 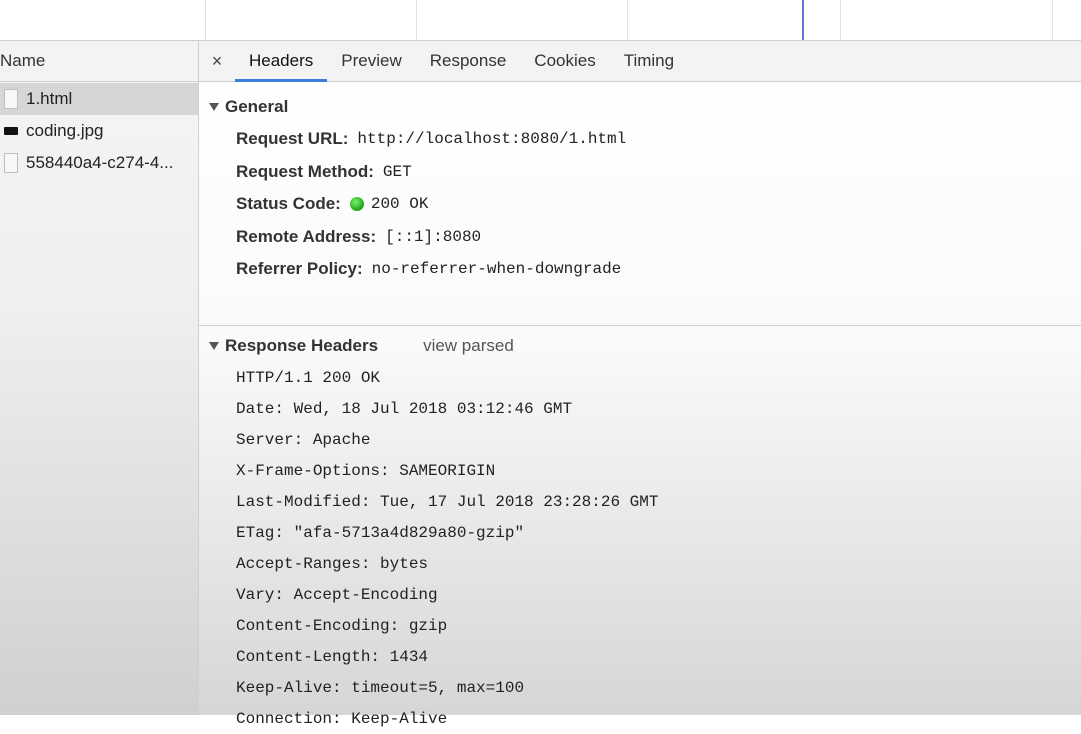 I want to click on status-code-label: Status Code:, so click(x=288, y=204).